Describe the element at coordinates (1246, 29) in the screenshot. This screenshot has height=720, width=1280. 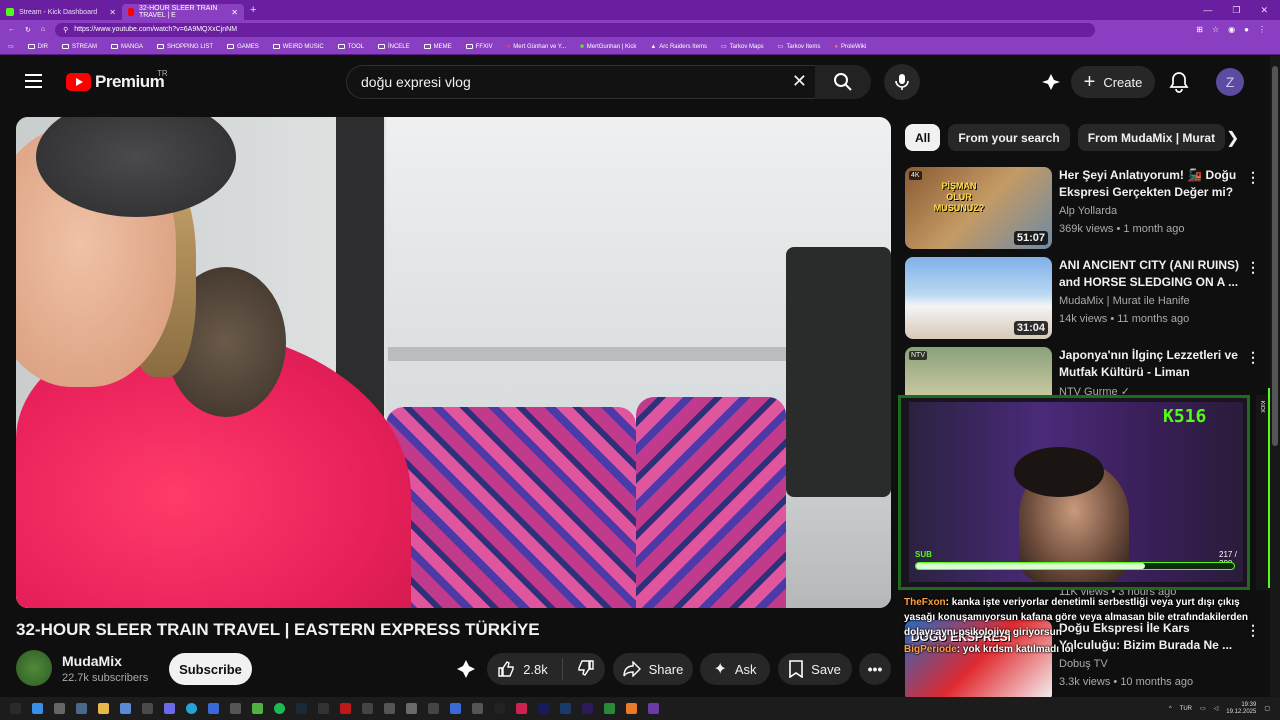
I see `profile-icon: ●` at that location.